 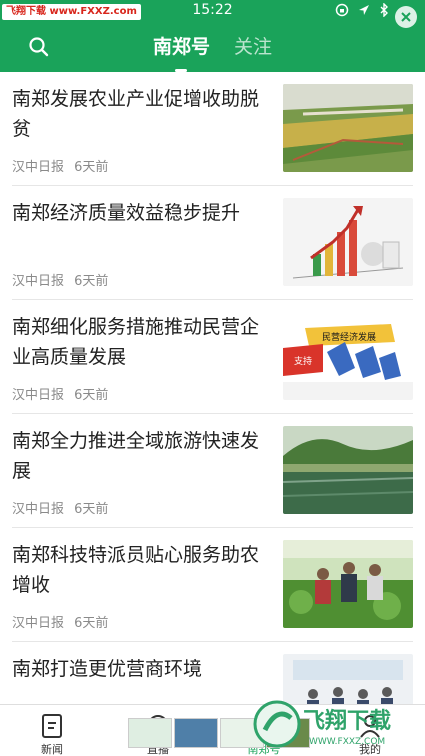 I want to click on bottom-tab-news: 新闻, so click(x=52, y=730).